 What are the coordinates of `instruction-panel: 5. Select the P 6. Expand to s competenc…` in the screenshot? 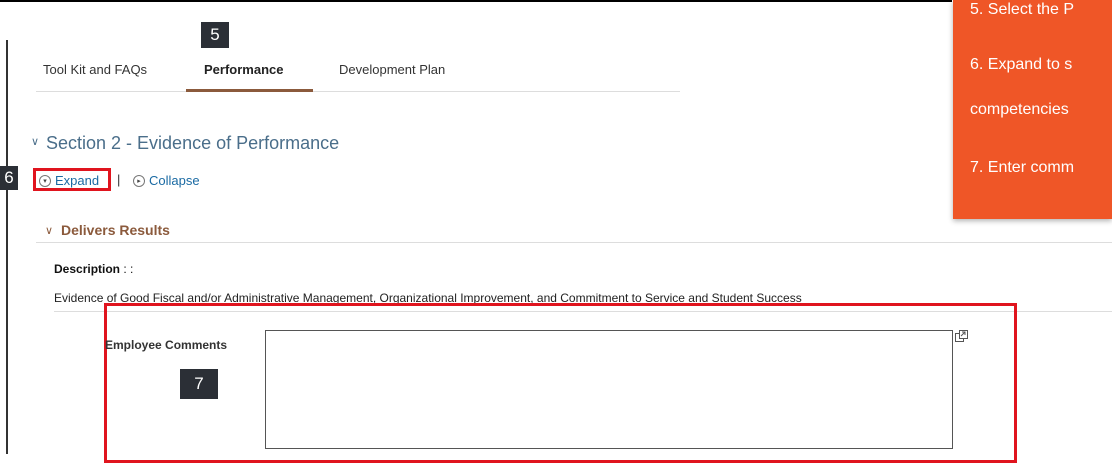 It's located at (1032, 109).